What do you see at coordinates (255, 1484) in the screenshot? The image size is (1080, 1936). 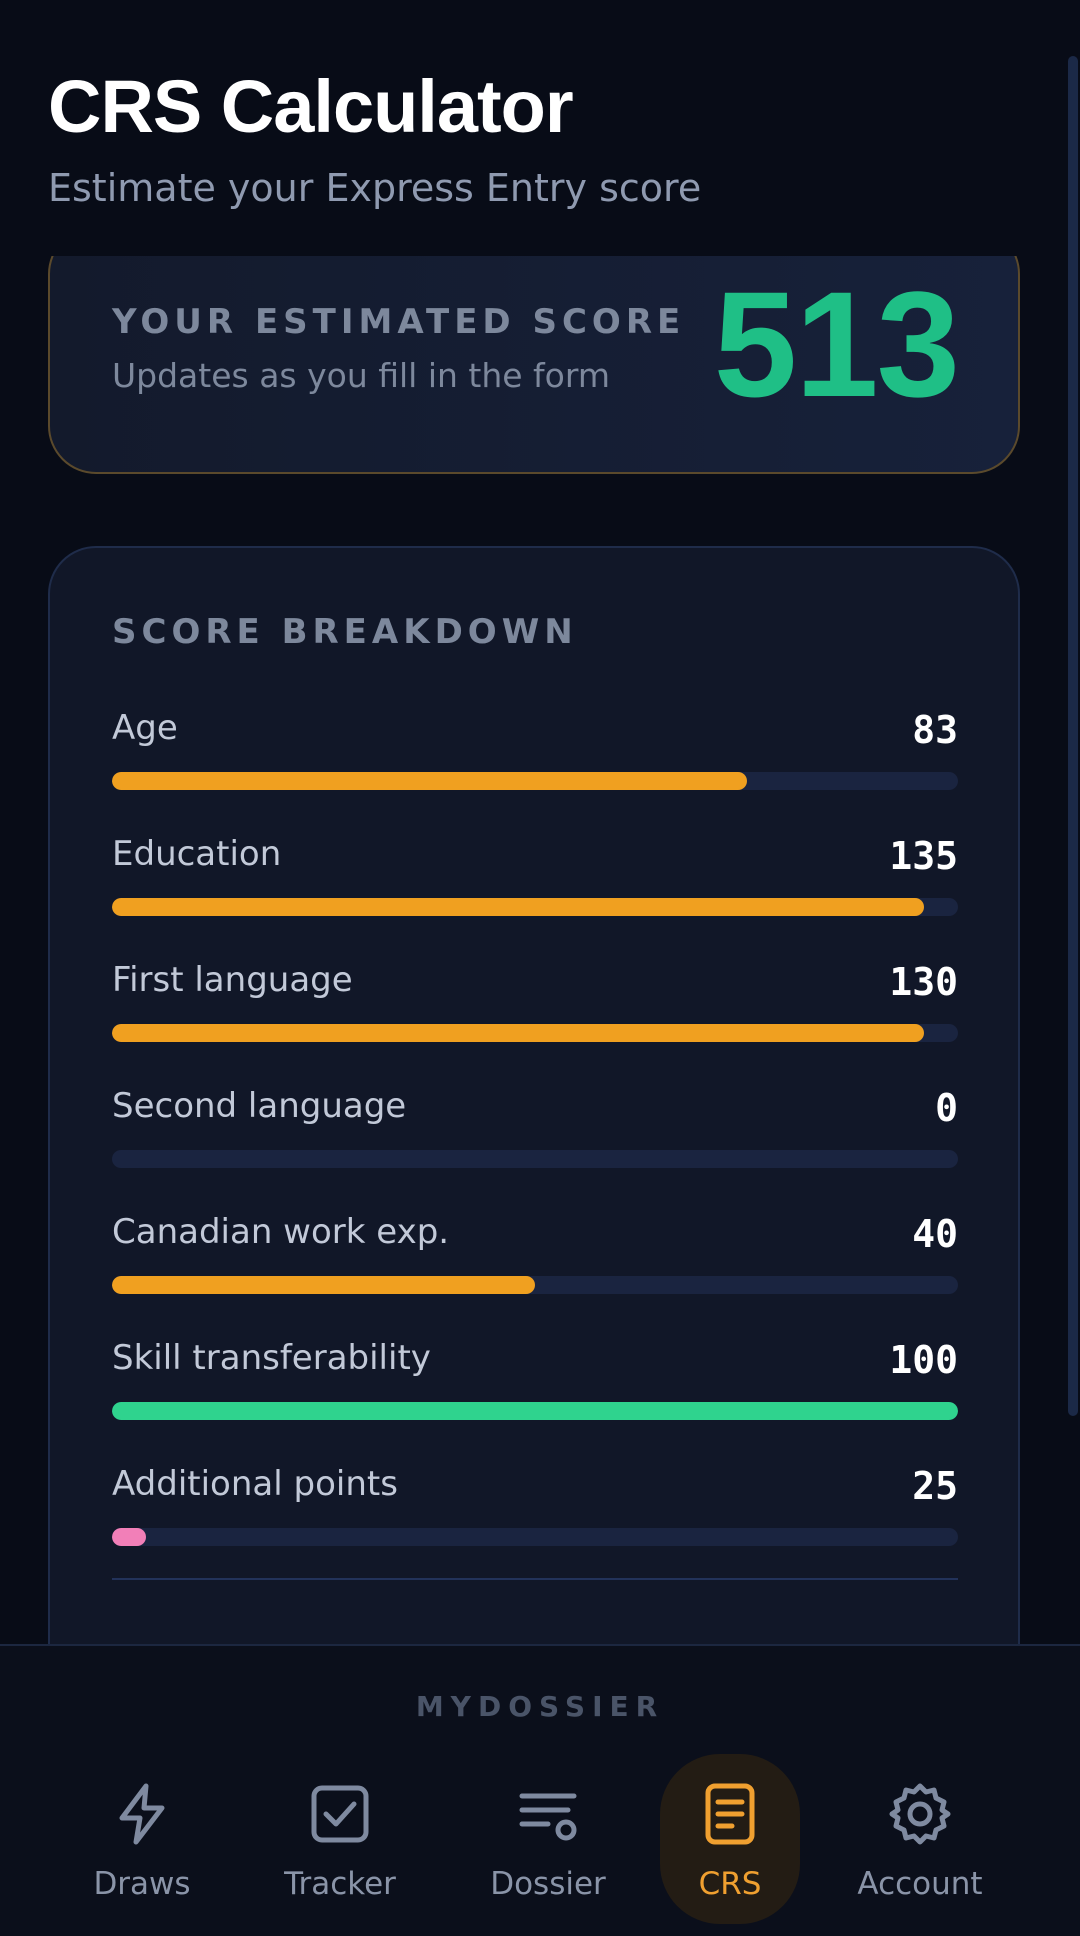 I see `row-label: Additional points` at bounding box center [255, 1484].